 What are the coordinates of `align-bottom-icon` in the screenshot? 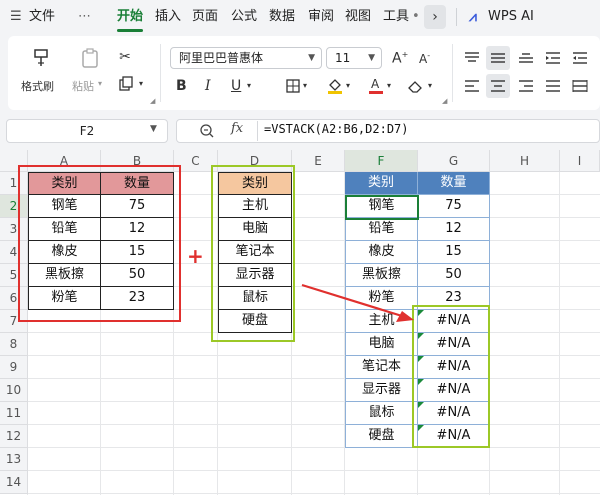 It's located at (526, 58).